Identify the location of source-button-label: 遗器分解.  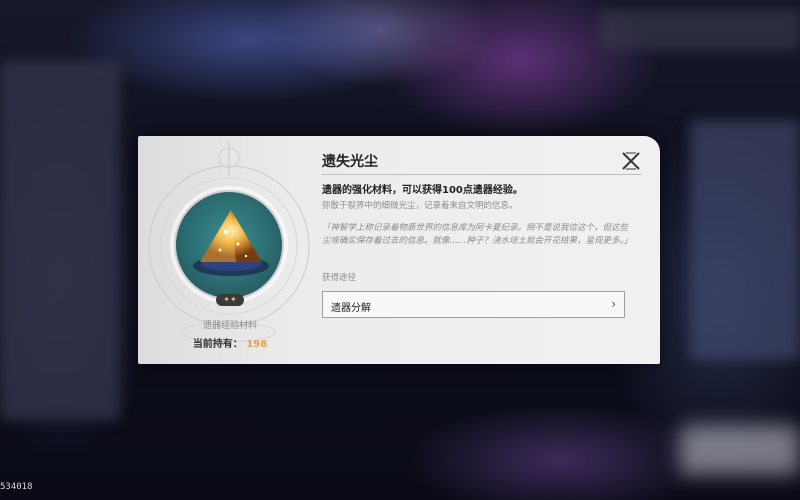
(351, 308).